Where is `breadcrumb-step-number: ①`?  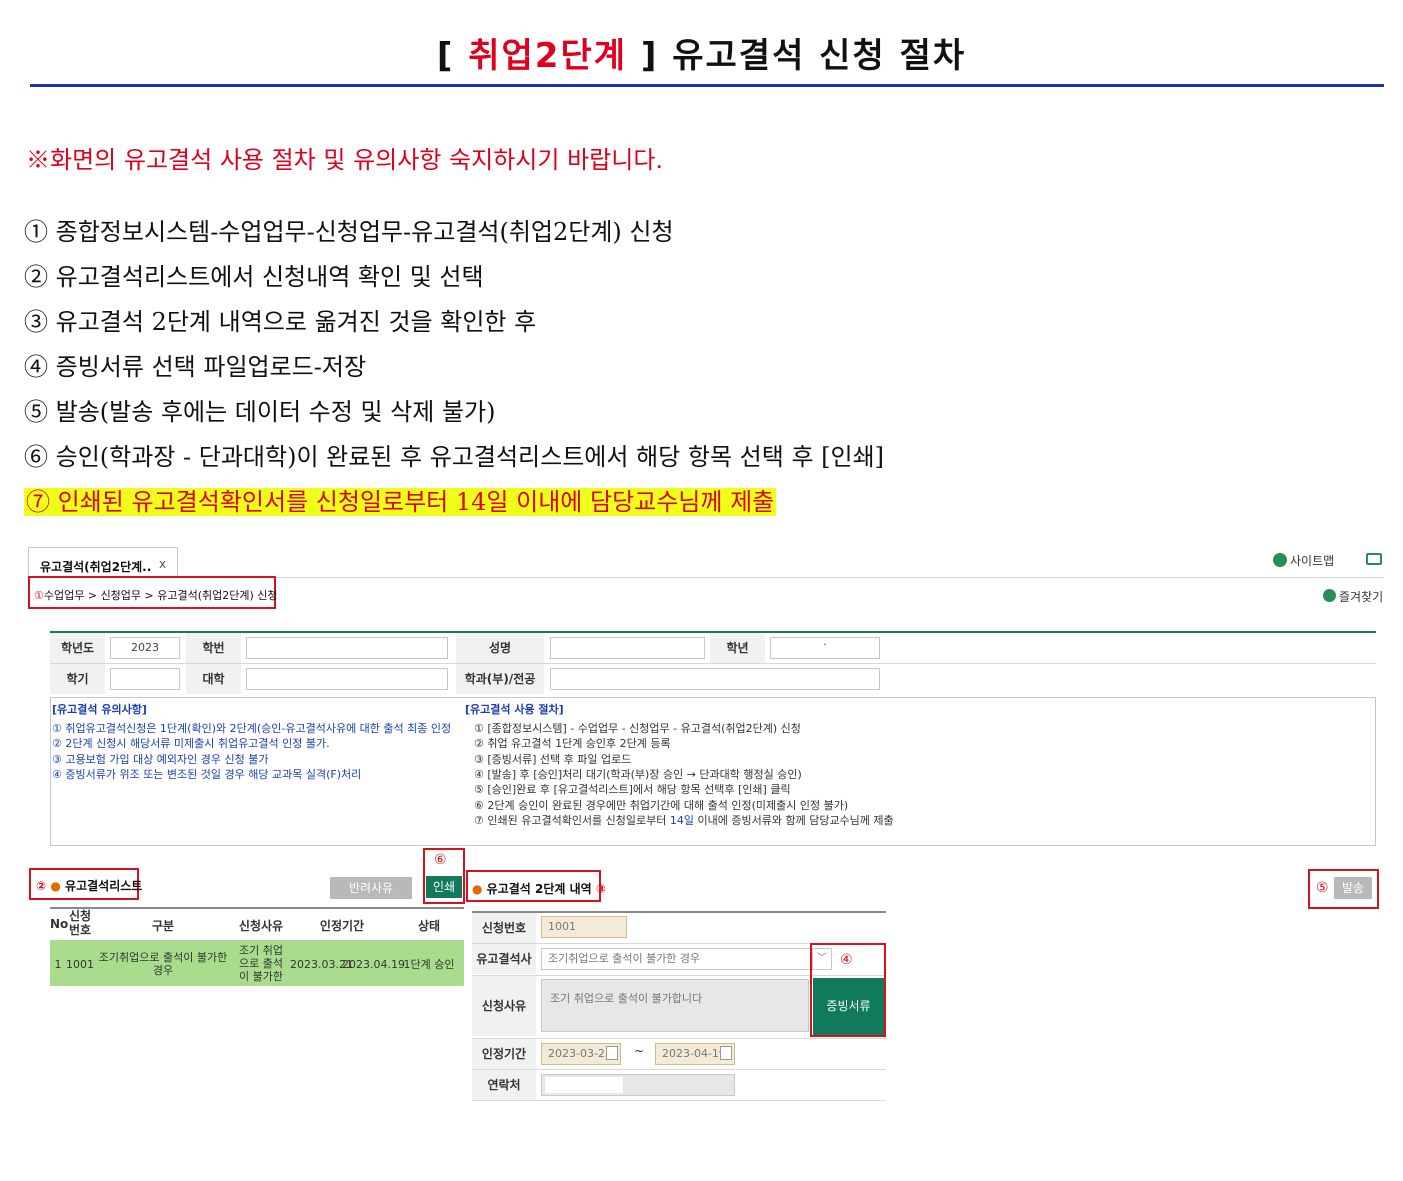 breadcrumb-step-number: ① is located at coordinates (39, 595).